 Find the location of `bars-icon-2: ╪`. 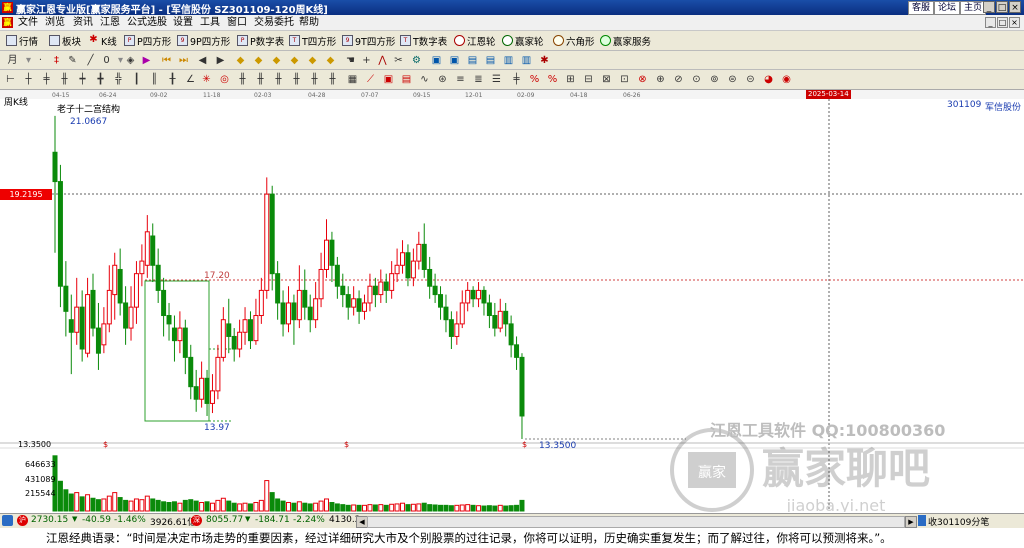

bars-icon-2: ╪ is located at coordinates (46, 79).